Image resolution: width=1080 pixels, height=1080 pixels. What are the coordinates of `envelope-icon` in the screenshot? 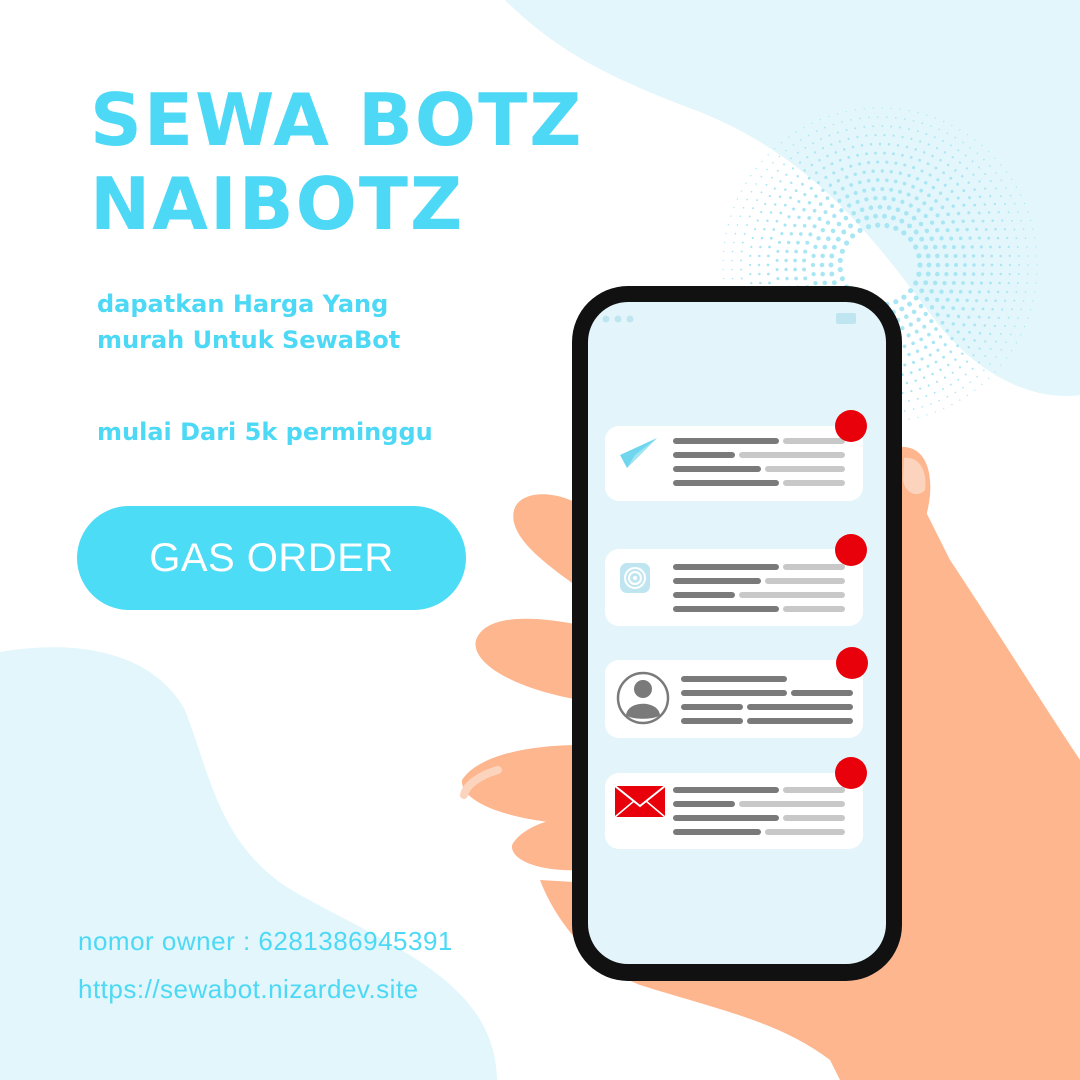 It's located at (640, 801).